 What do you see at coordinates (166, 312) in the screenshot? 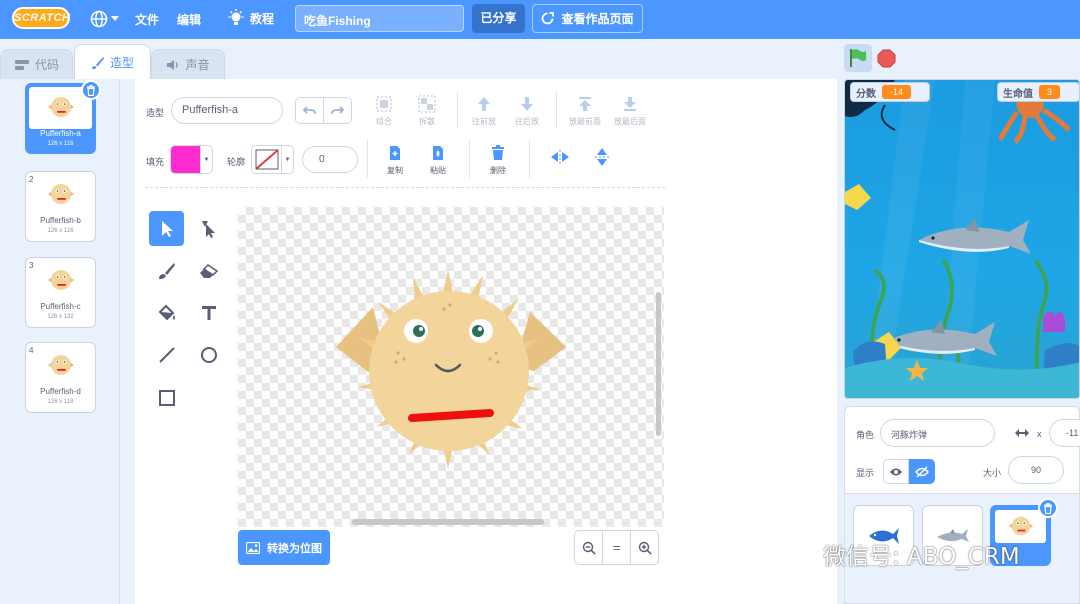
I see `fill-tool` at bounding box center [166, 312].